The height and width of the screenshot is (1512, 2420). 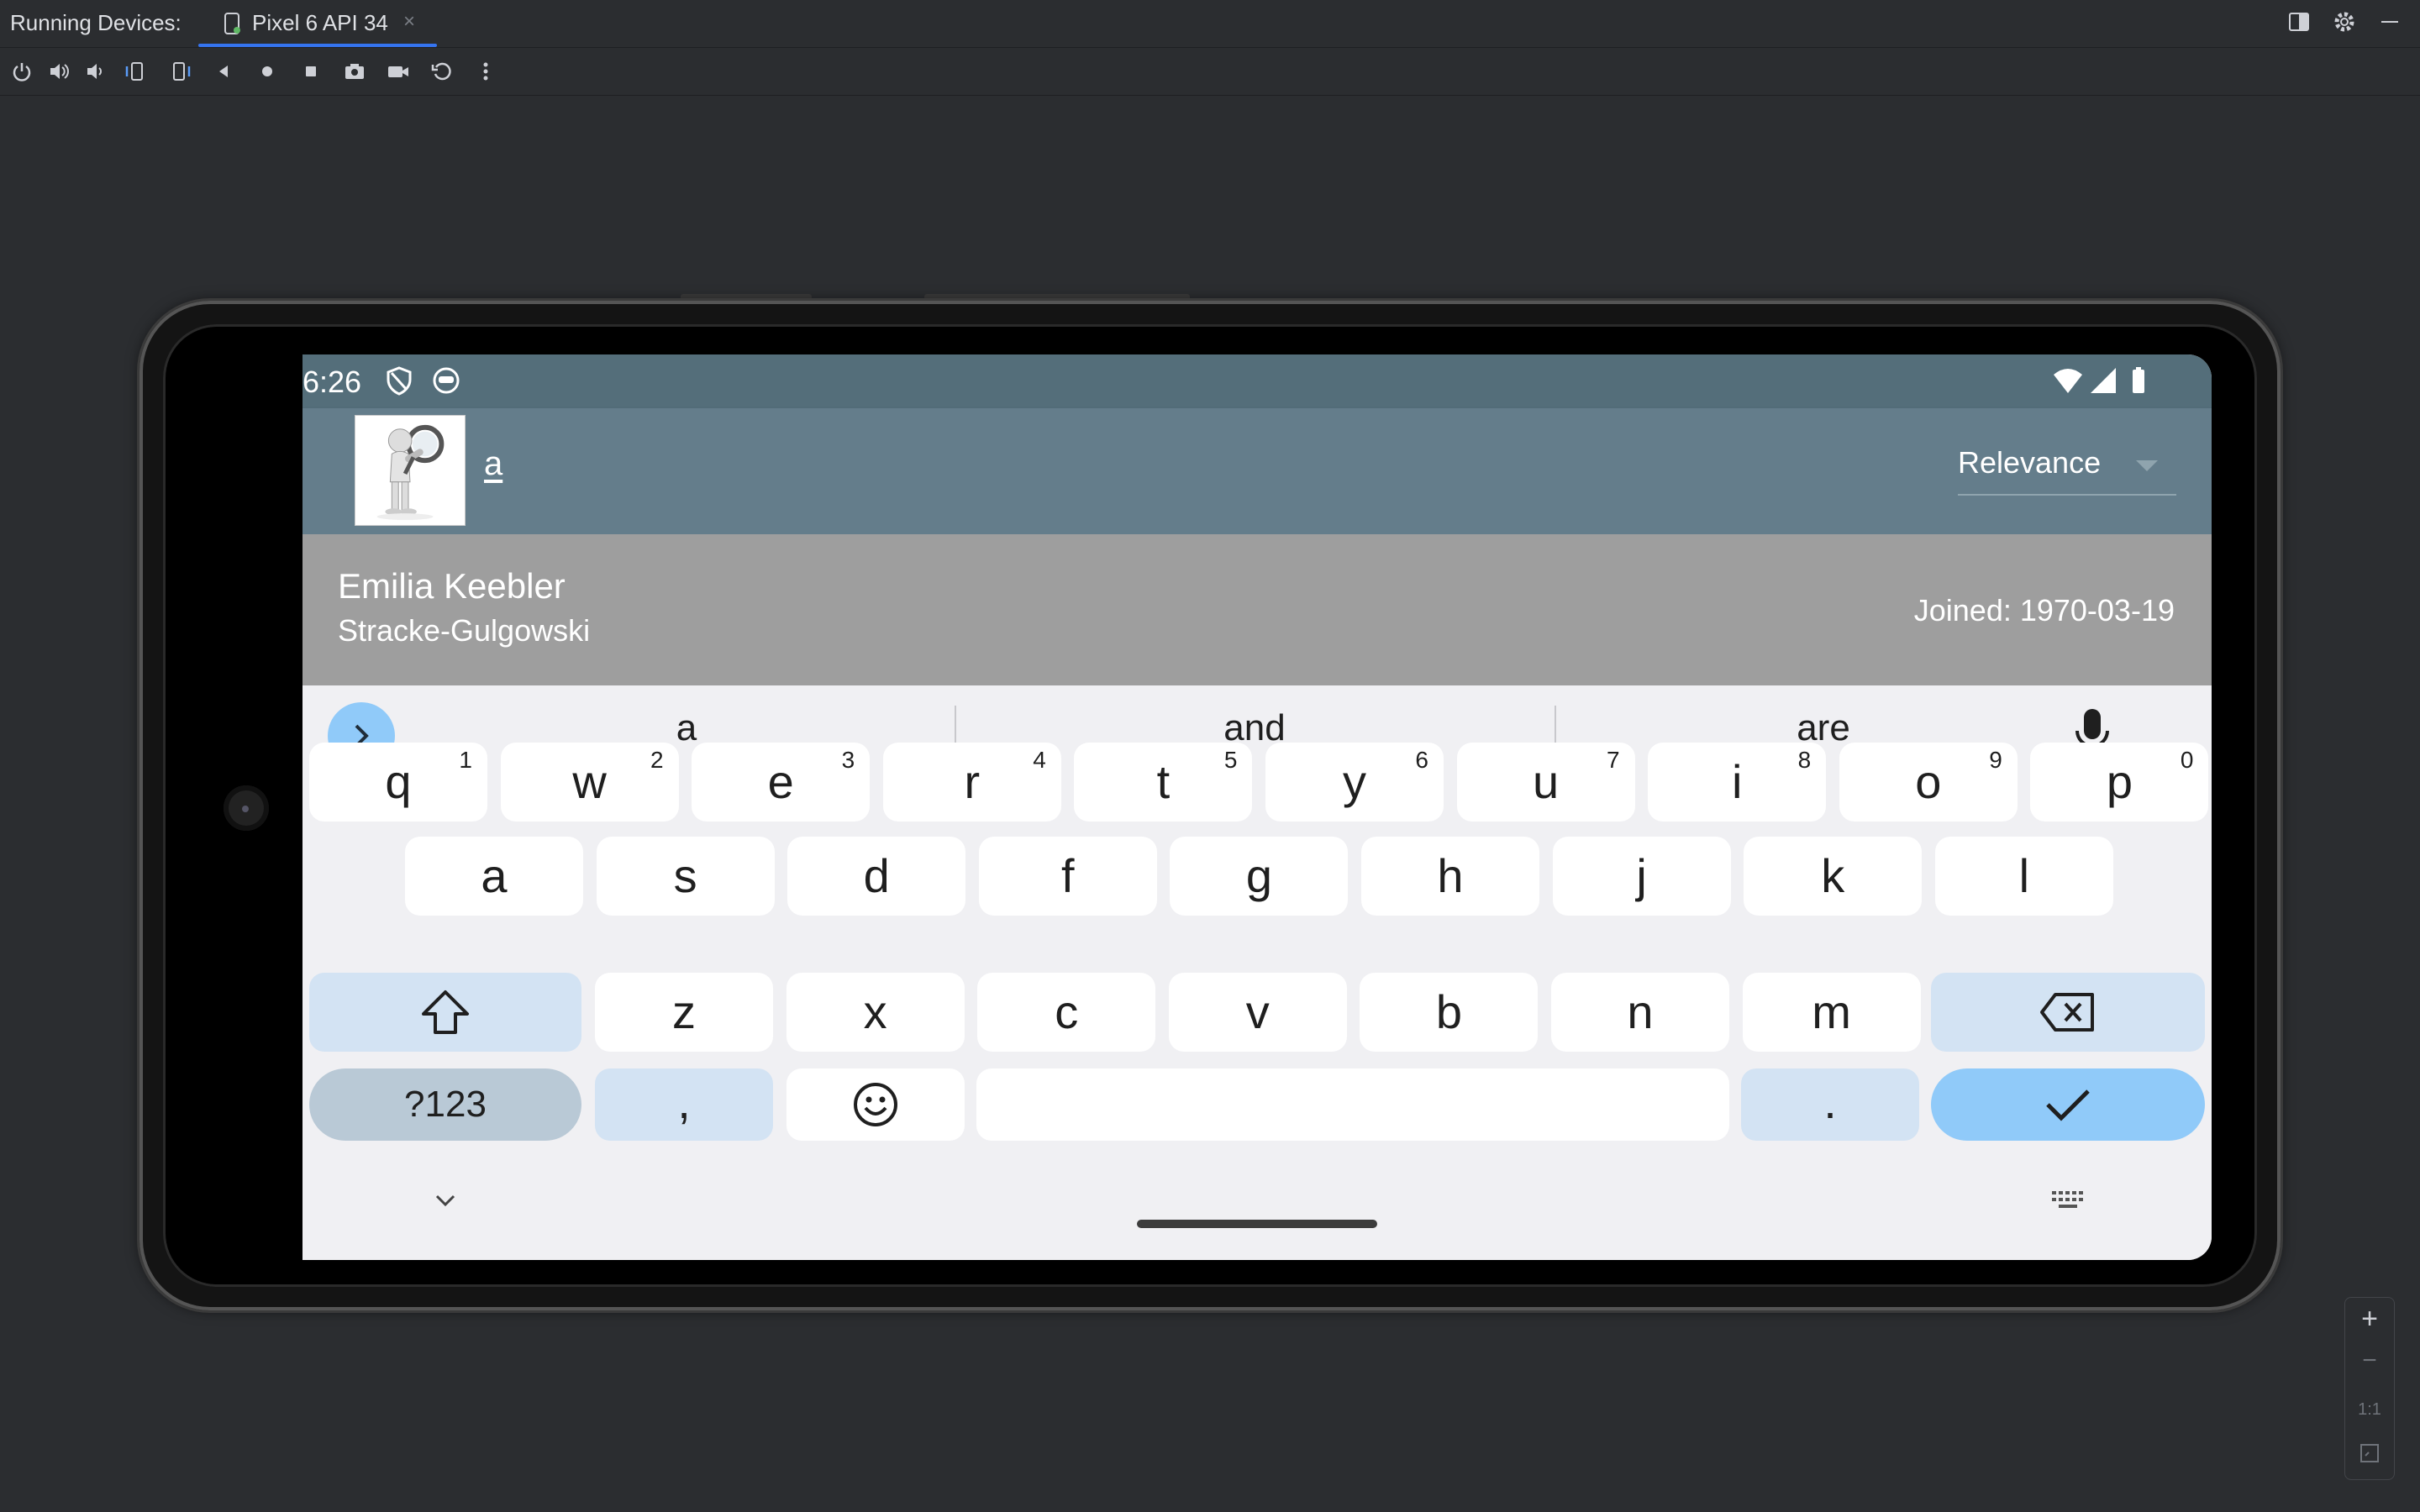 I want to click on key-c: c, so click(x=1066, y=1012).